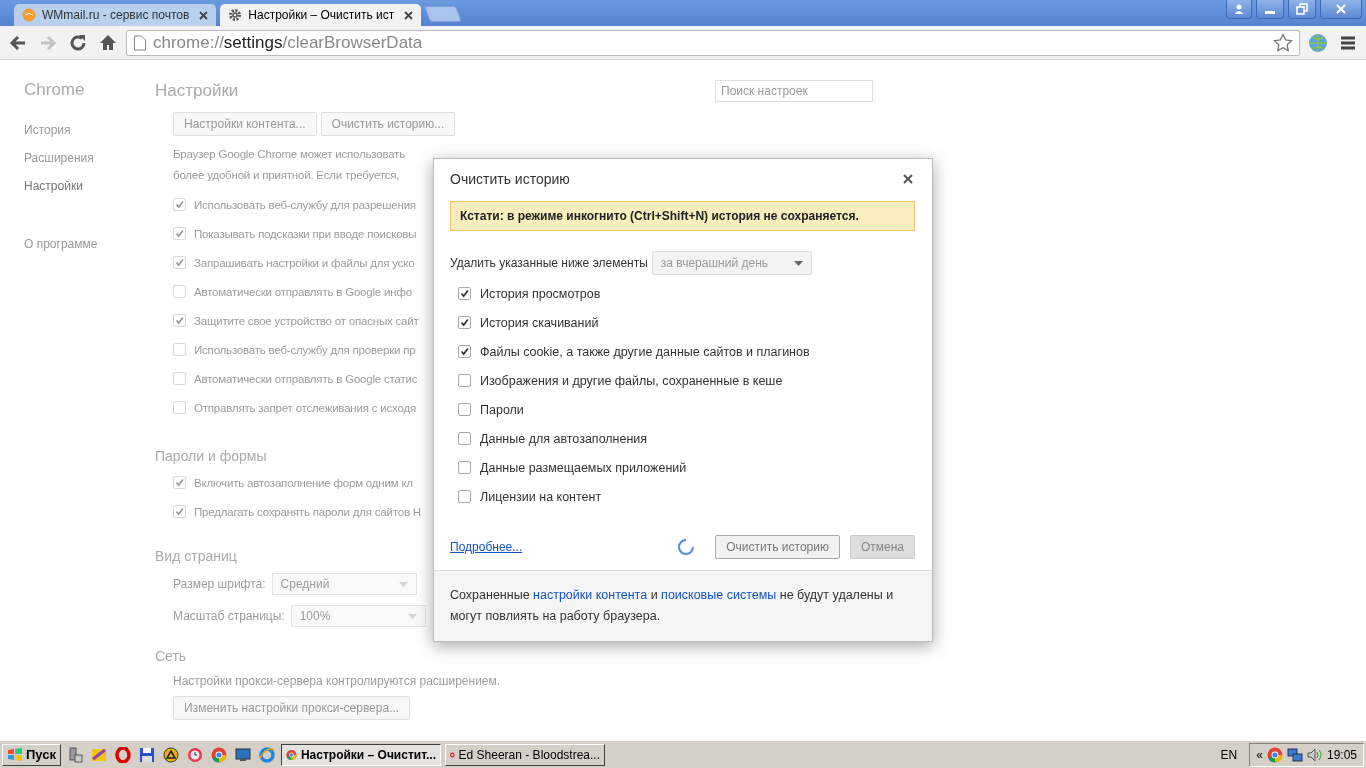 This screenshot has height=768, width=1366. What do you see at coordinates (75, 754) in the screenshot?
I see `server-icon` at bounding box center [75, 754].